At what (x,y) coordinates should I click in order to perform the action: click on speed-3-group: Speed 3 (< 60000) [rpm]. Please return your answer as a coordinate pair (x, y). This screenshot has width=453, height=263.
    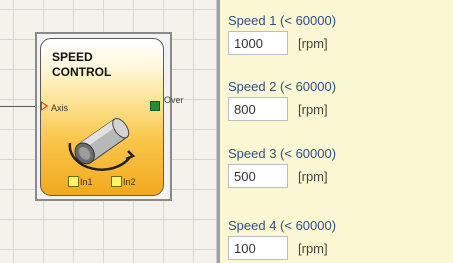
    Looking at the image, I should click on (282, 167).